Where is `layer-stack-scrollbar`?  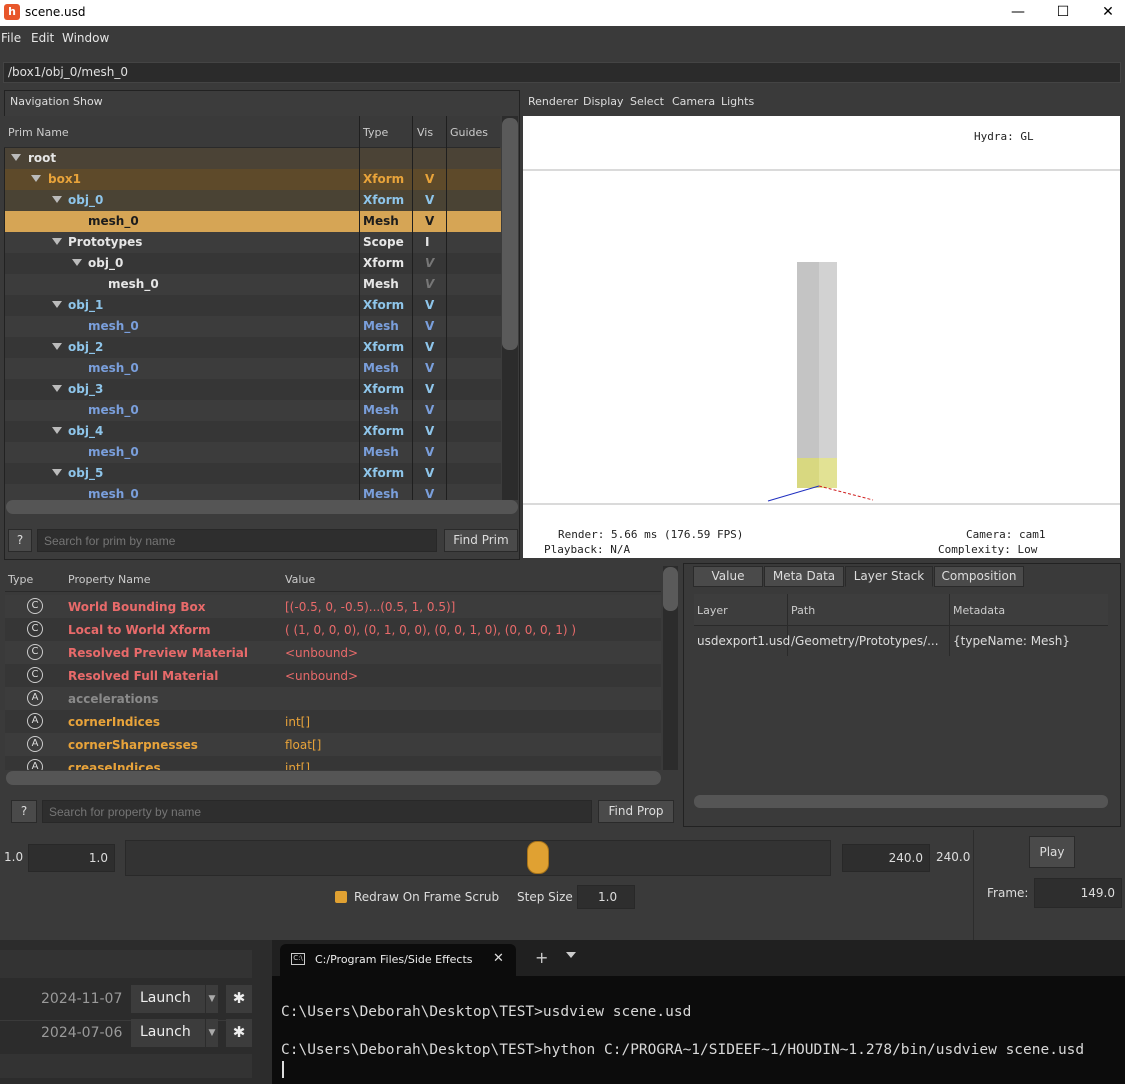 layer-stack-scrollbar is located at coordinates (901, 801).